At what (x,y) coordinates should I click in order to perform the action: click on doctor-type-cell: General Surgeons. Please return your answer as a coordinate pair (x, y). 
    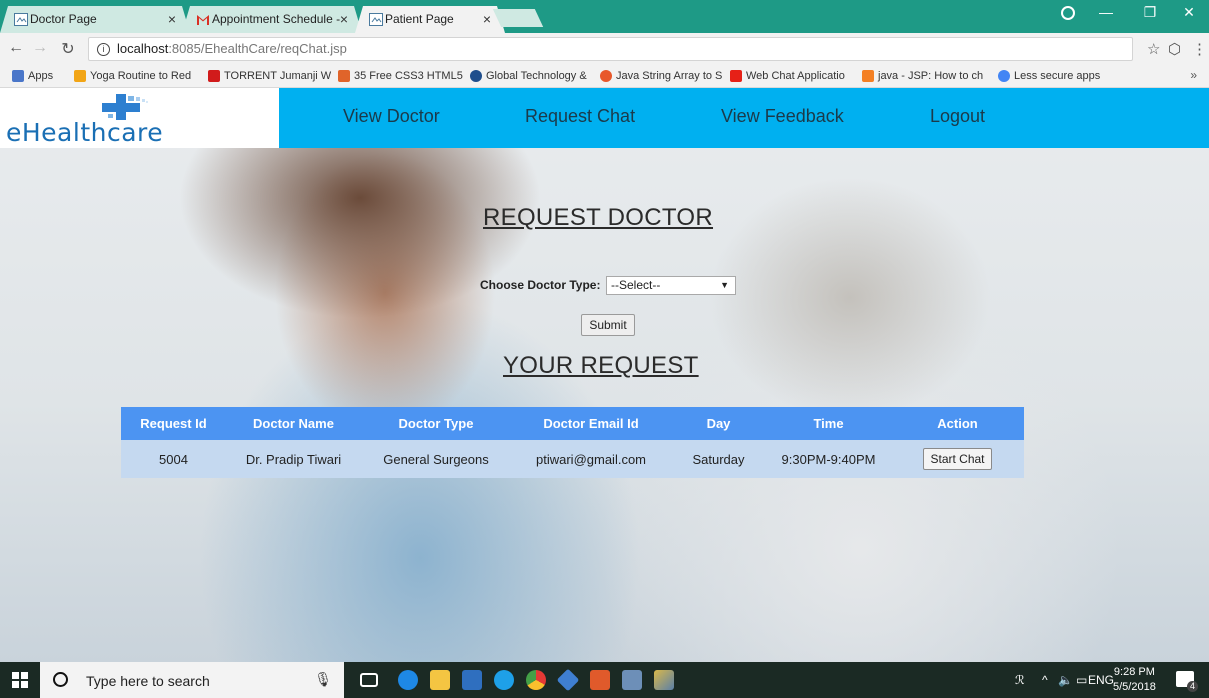
    Looking at the image, I should click on (436, 459).